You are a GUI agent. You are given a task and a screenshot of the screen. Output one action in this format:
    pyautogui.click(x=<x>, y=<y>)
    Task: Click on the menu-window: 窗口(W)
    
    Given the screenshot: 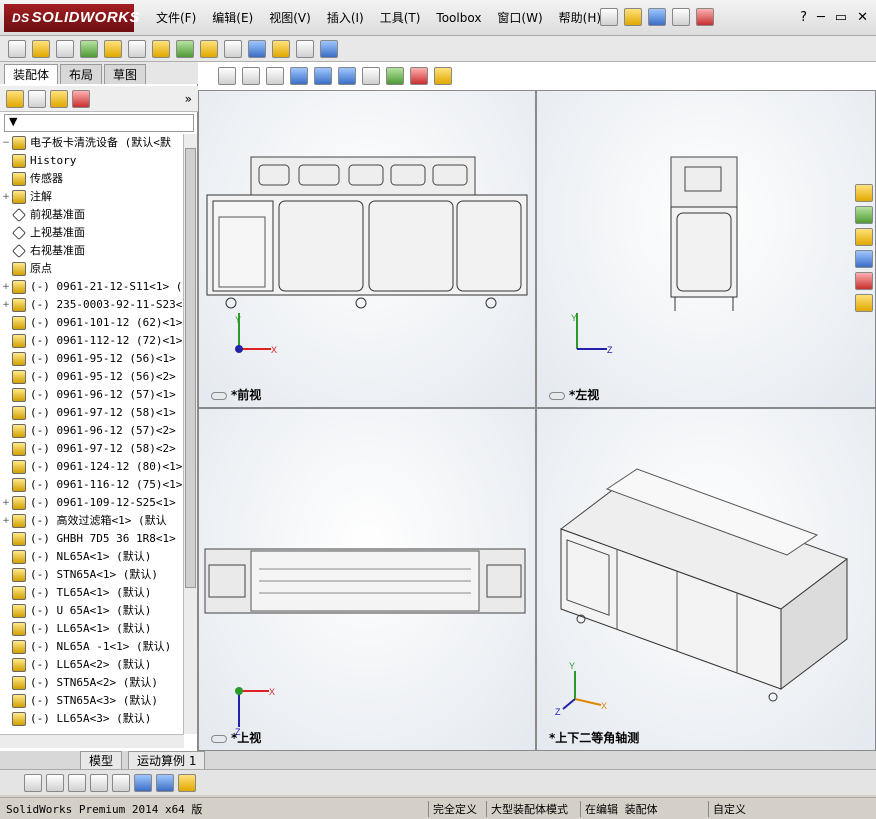 What is the action you would take?
    pyautogui.click(x=519, y=18)
    